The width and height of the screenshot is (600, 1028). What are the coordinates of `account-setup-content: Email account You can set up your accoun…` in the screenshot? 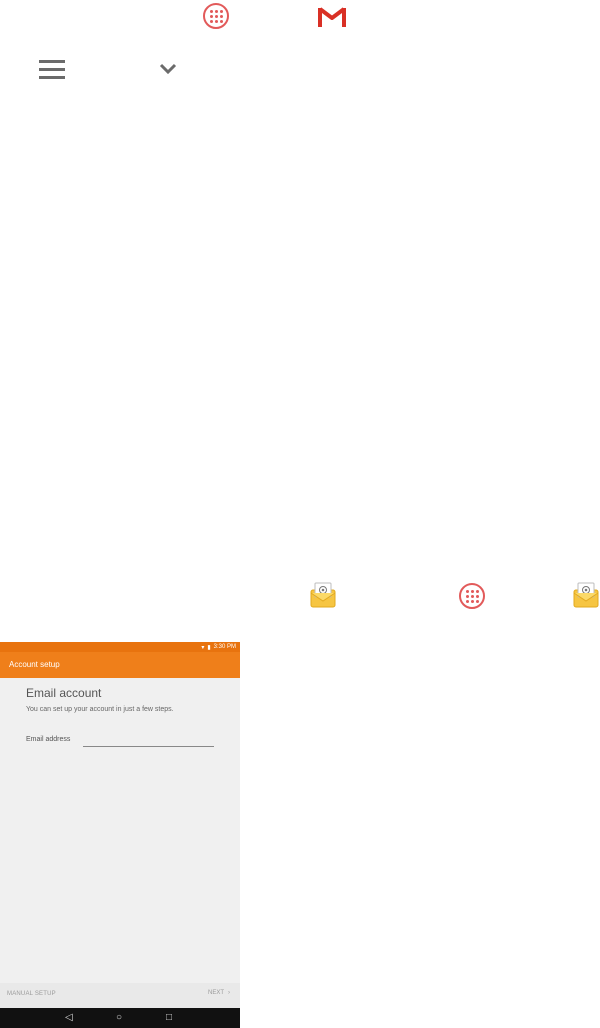 It's located at (120, 830).